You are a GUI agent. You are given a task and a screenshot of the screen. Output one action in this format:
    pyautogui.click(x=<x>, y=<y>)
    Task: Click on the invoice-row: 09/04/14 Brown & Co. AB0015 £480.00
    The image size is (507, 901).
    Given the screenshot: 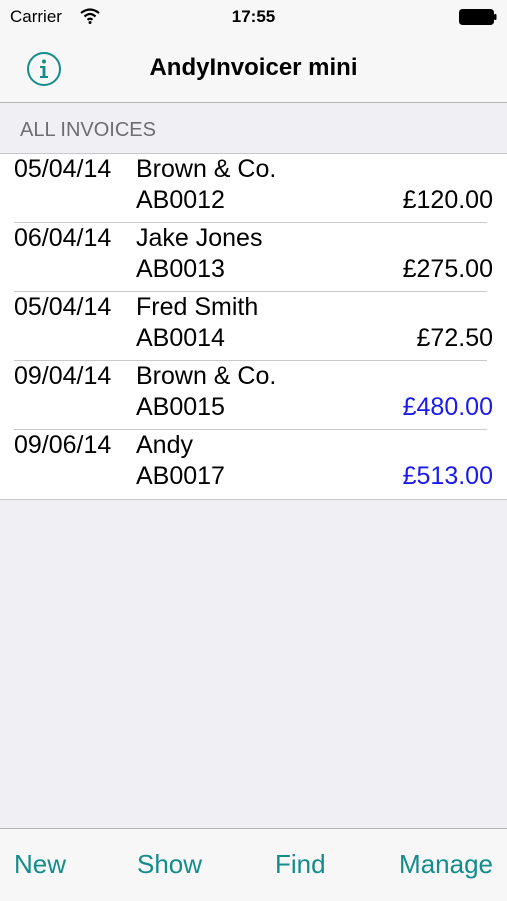 What is the action you would take?
    pyautogui.click(x=253, y=395)
    